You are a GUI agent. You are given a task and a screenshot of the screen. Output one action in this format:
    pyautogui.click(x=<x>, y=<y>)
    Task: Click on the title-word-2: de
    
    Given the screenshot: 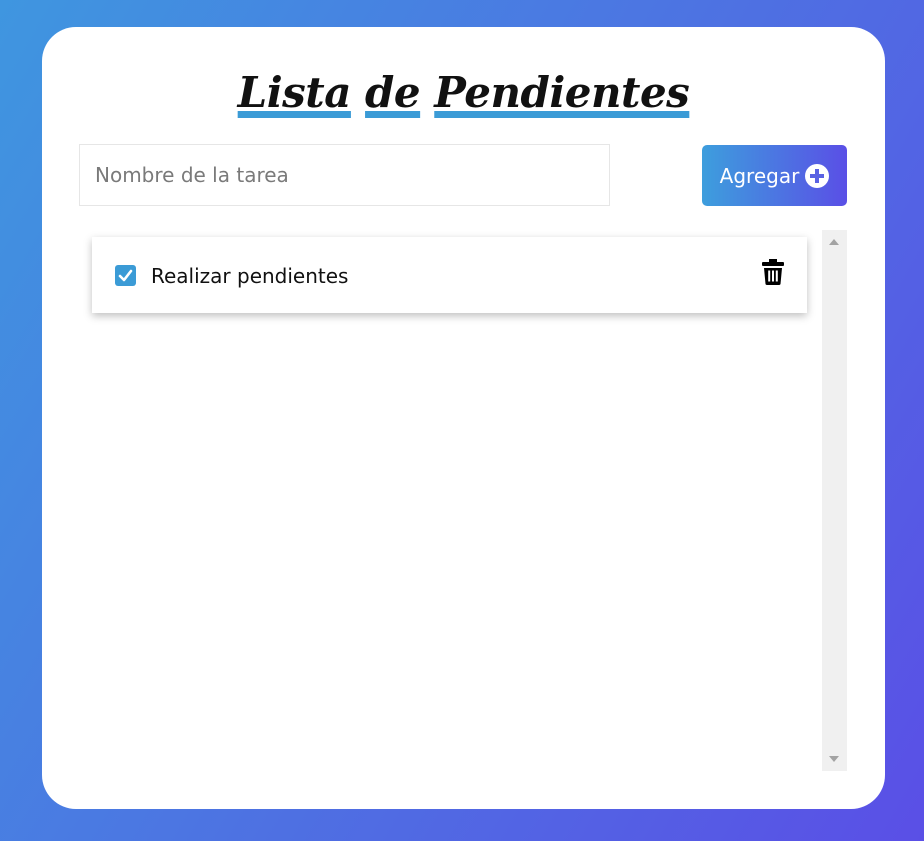 What is the action you would take?
    pyautogui.click(x=393, y=92)
    